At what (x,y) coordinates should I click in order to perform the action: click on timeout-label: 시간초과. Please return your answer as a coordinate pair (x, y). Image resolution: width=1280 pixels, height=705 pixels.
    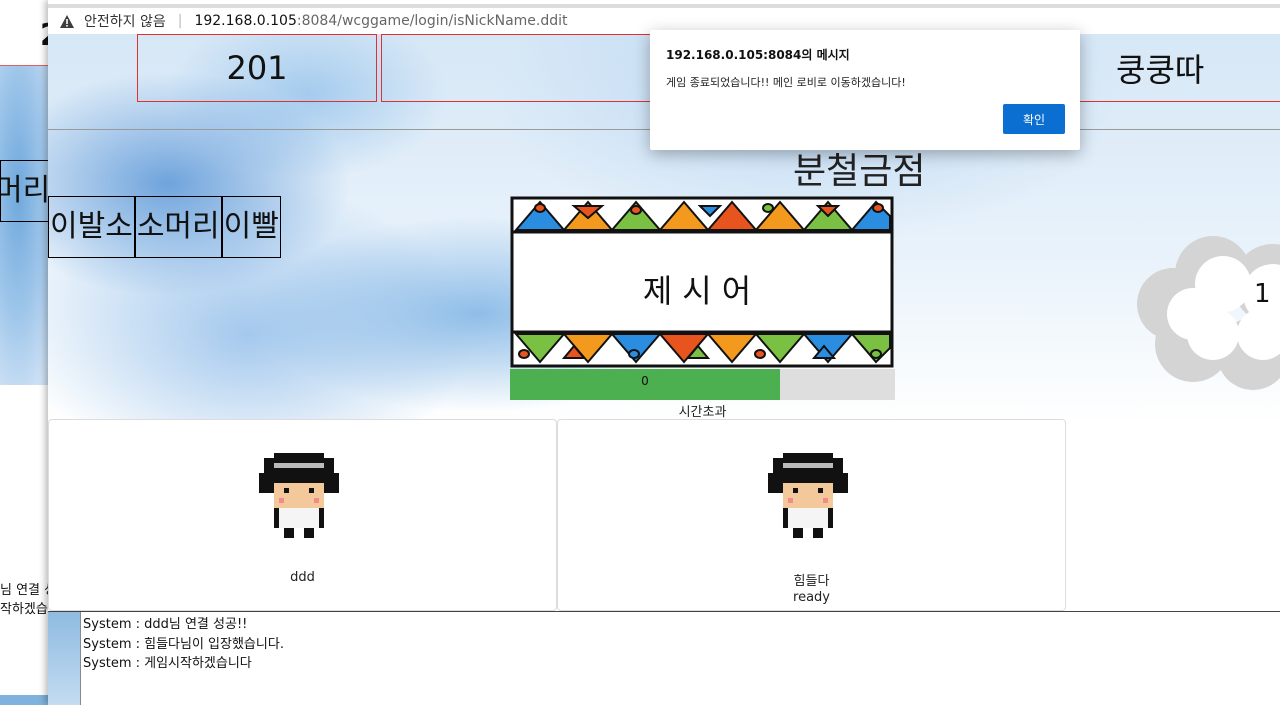
    Looking at the image, I should click on (702, 412).